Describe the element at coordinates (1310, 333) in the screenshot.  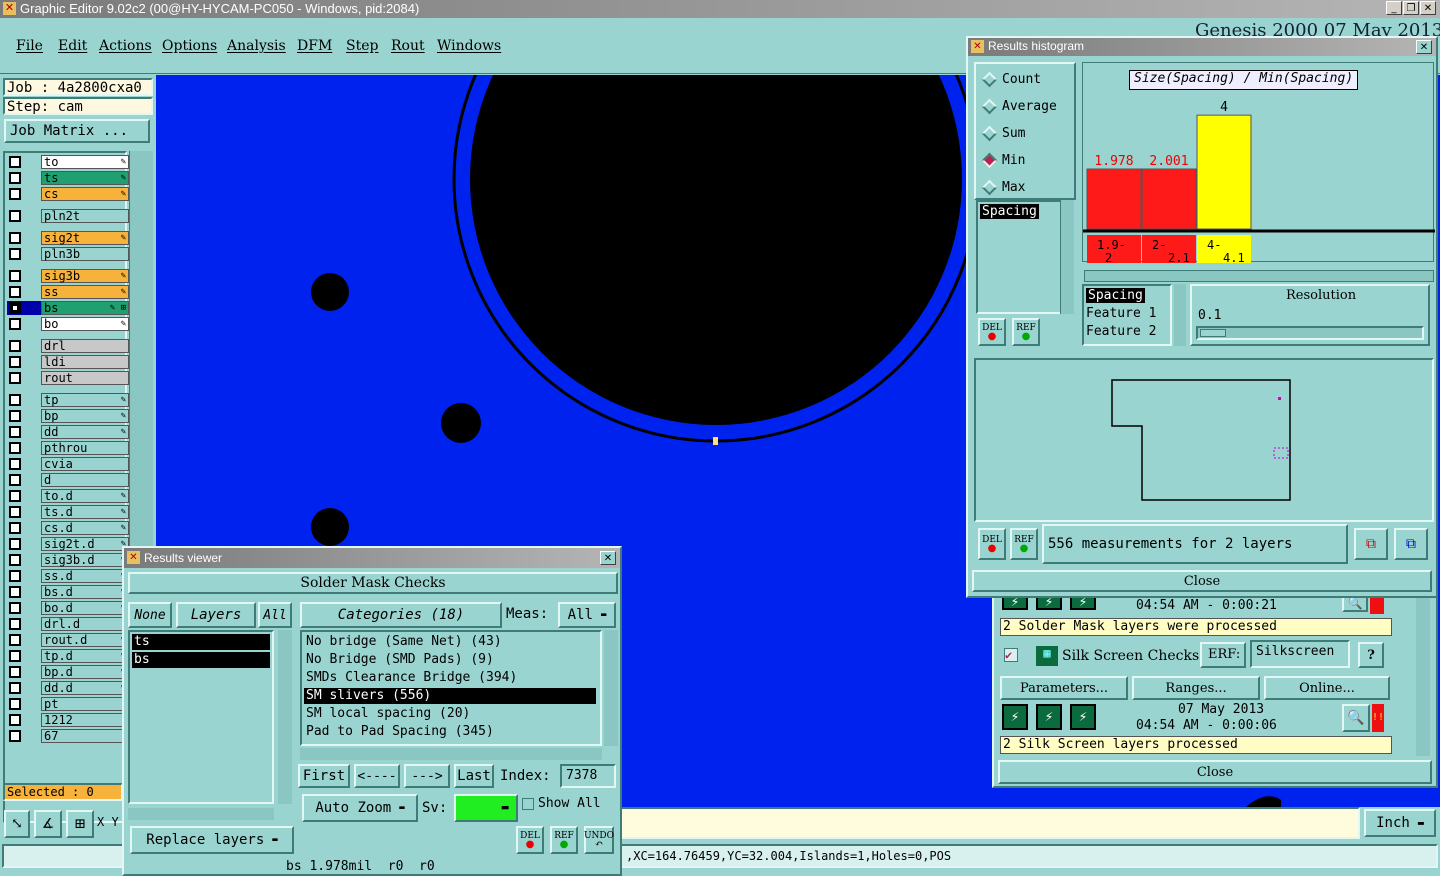
I see `resolution-slider` at that location.